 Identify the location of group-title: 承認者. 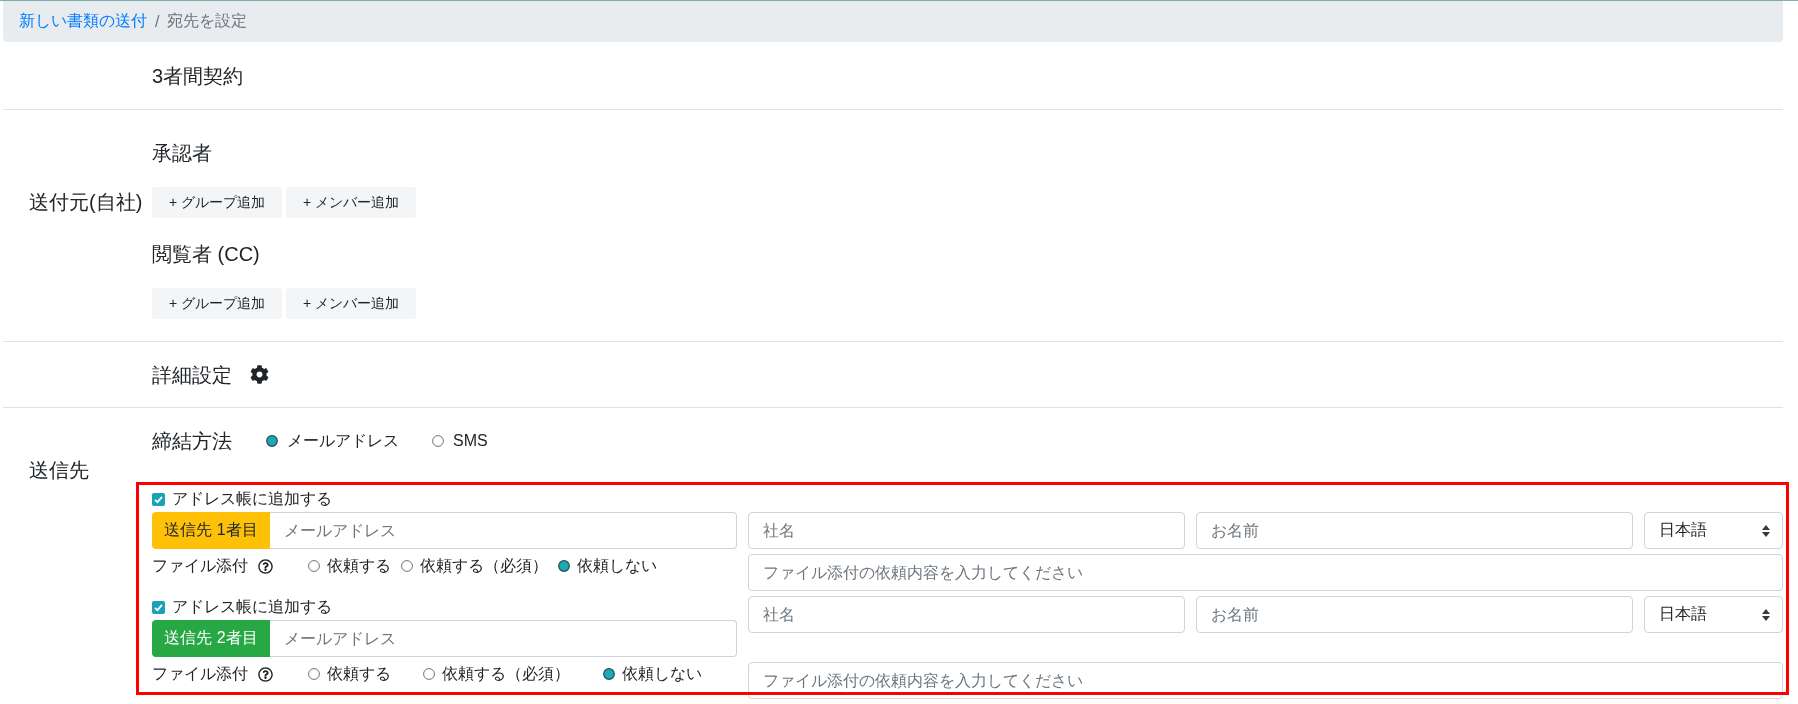
(182, 153).